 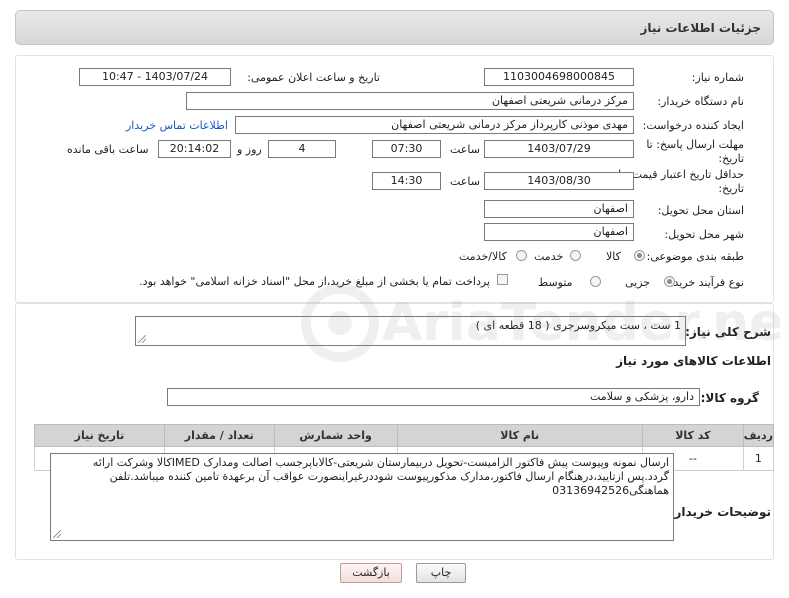 I want to click on city-label: شهر محل تحویل:, so click(x=704, y=234).